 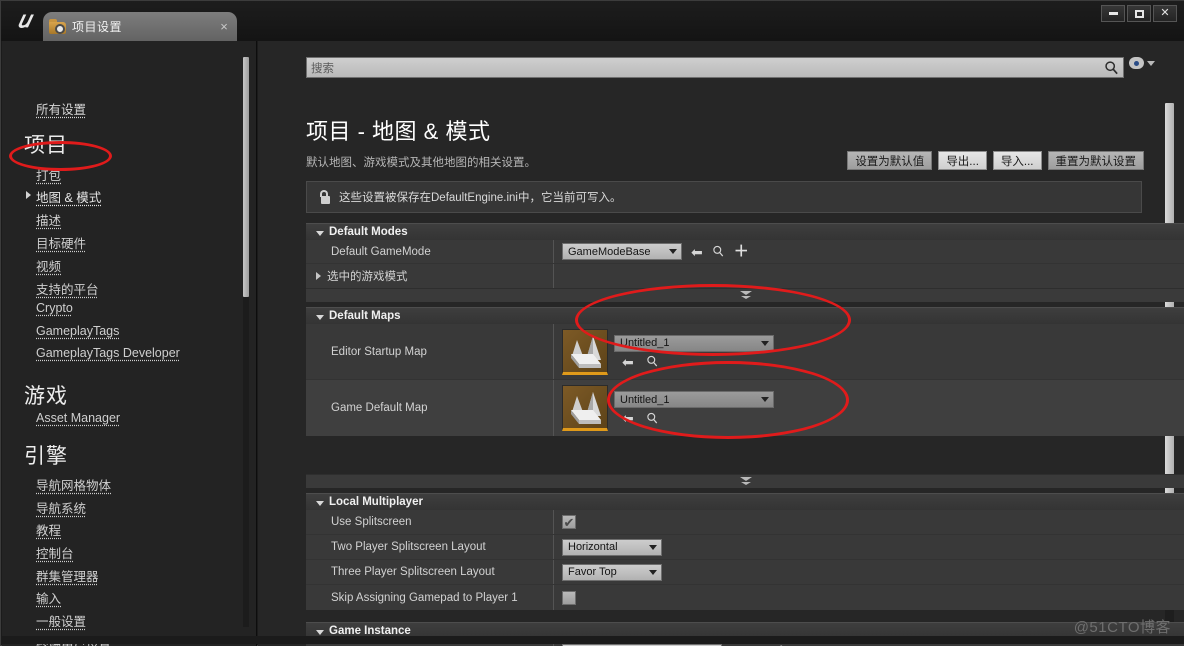 I want to click on row-label: Skip Assigning Gamepad to Player 1, so click(x=424, y=597).